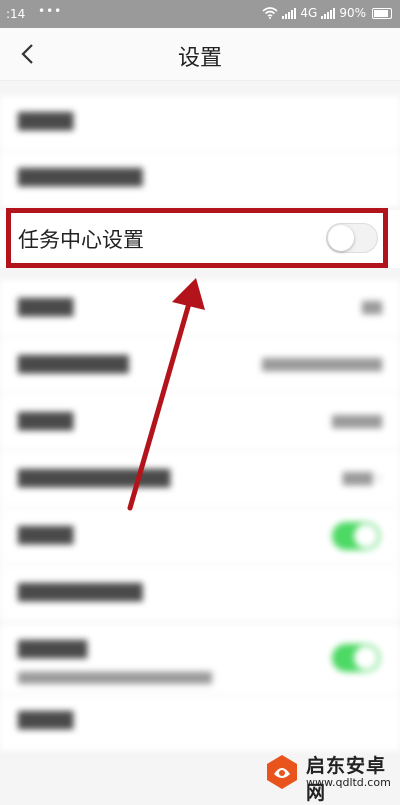 The width and height of the screenshot is (400, 805). What do you see at coordinates (270, 13) in the screenshot?
I see `wifi-icon` at bounding box center [270, 13].